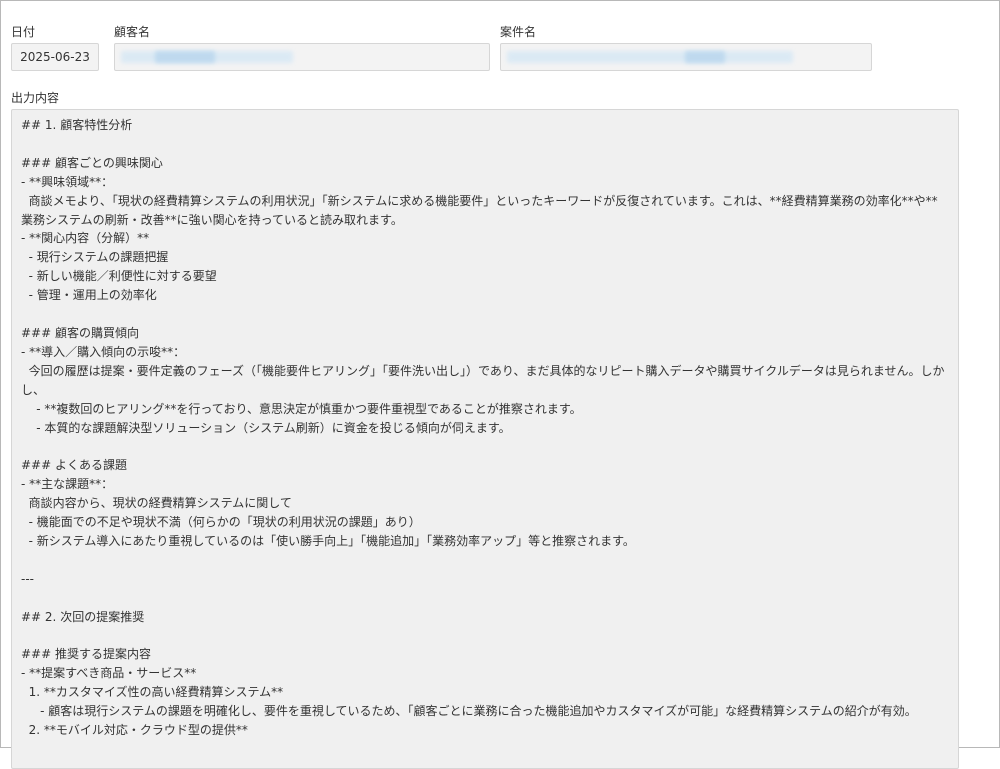 Image resolution: width=1000 pixels, height=769 pixels. Describe the element at coordinates (67, 181) in the screenshot. I see `output-line: - **興味領域**：` at that location.